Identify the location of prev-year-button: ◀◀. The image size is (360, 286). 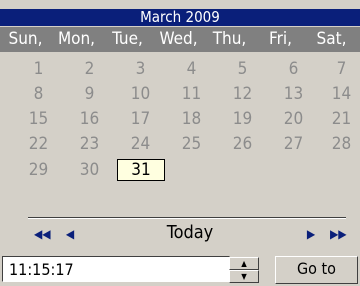
(42, 234).